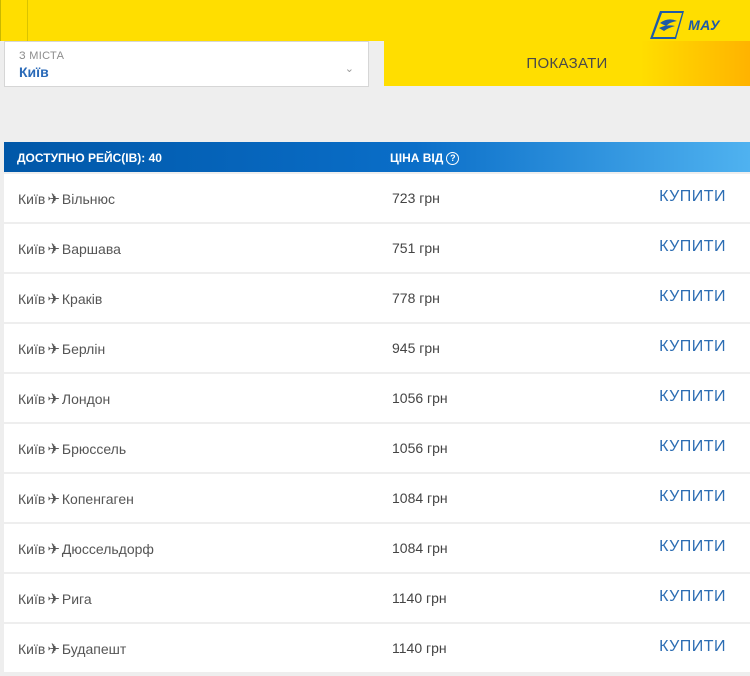 This screenshot has height=676, width=750. I want to click on price: 723 грн, so click(416, 198).